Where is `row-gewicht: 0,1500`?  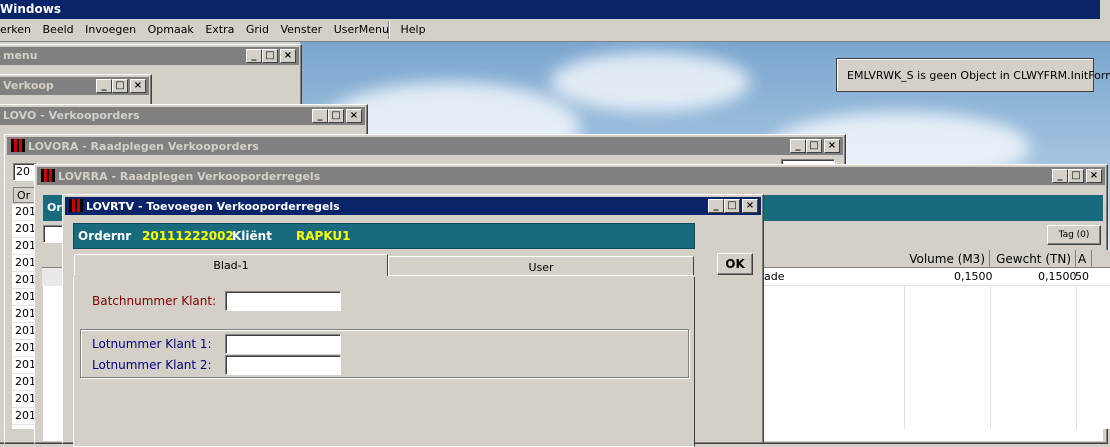 row-gewicht: 0,1500 is located at coordinates (1057, 276).